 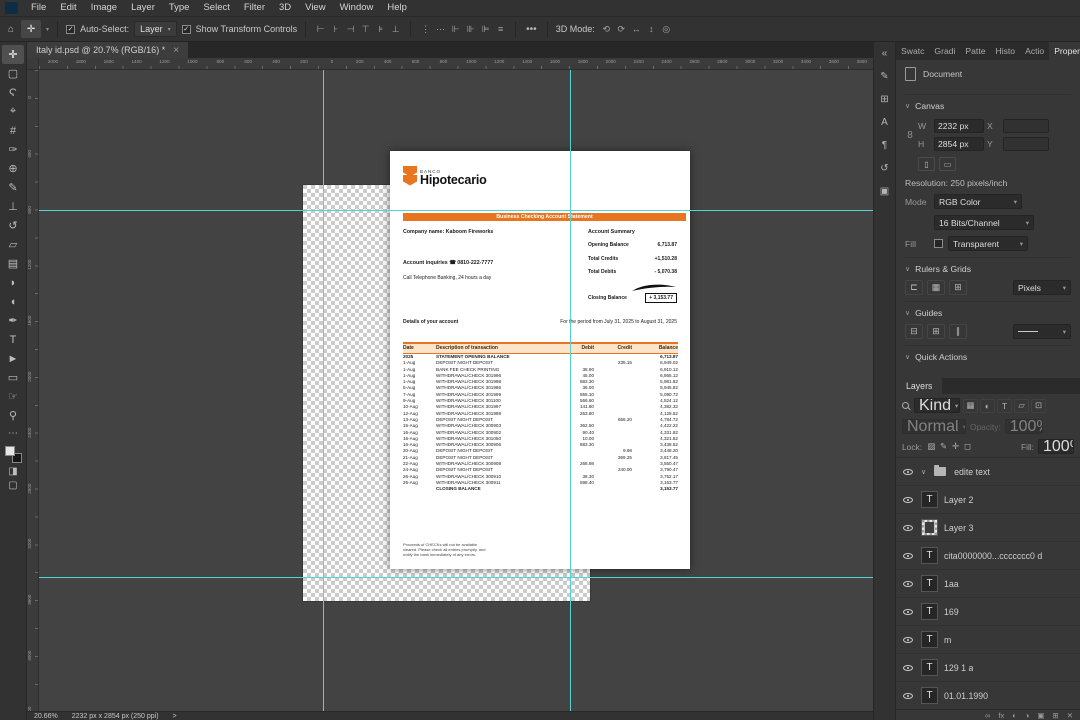 What do you see at coordinates (395, 29) in the screenshot?
I see `align-bottom-icon: ⊥` at bounding box center [395, 29].